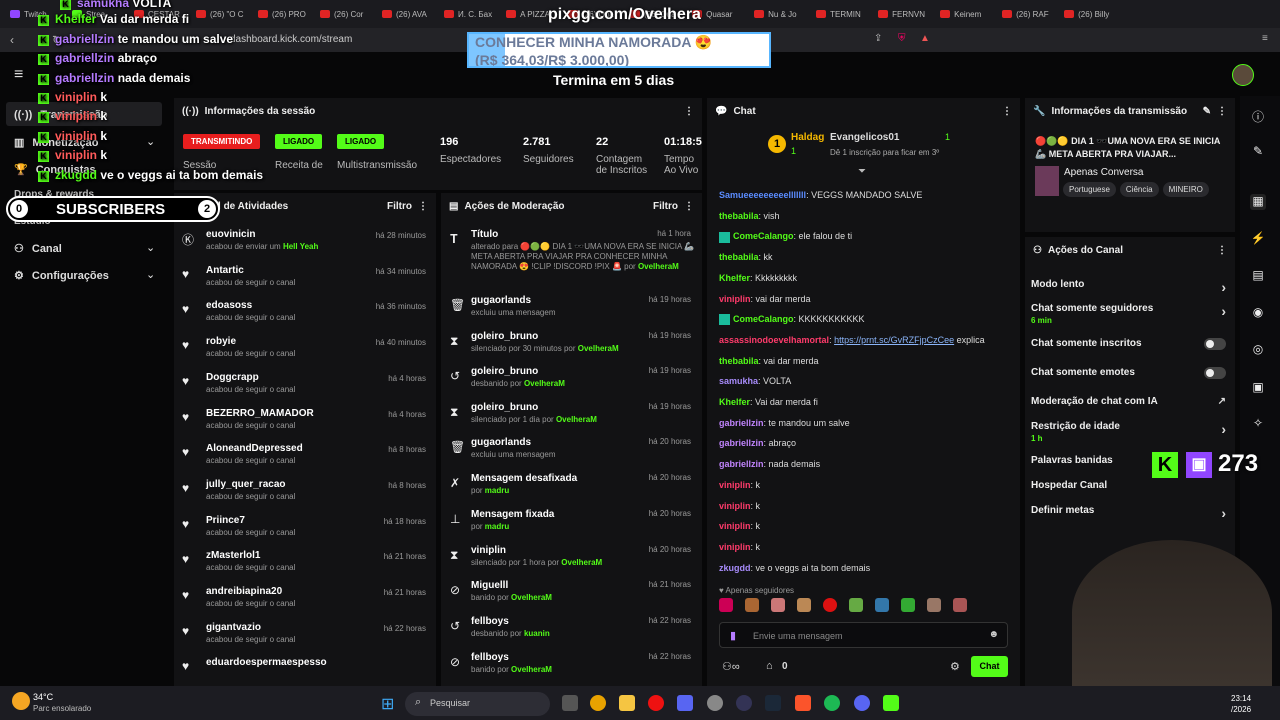  Describe the element at coordinates (387, 704) in the screenshot. I see `windows-start-icon: ⊞` at that location.